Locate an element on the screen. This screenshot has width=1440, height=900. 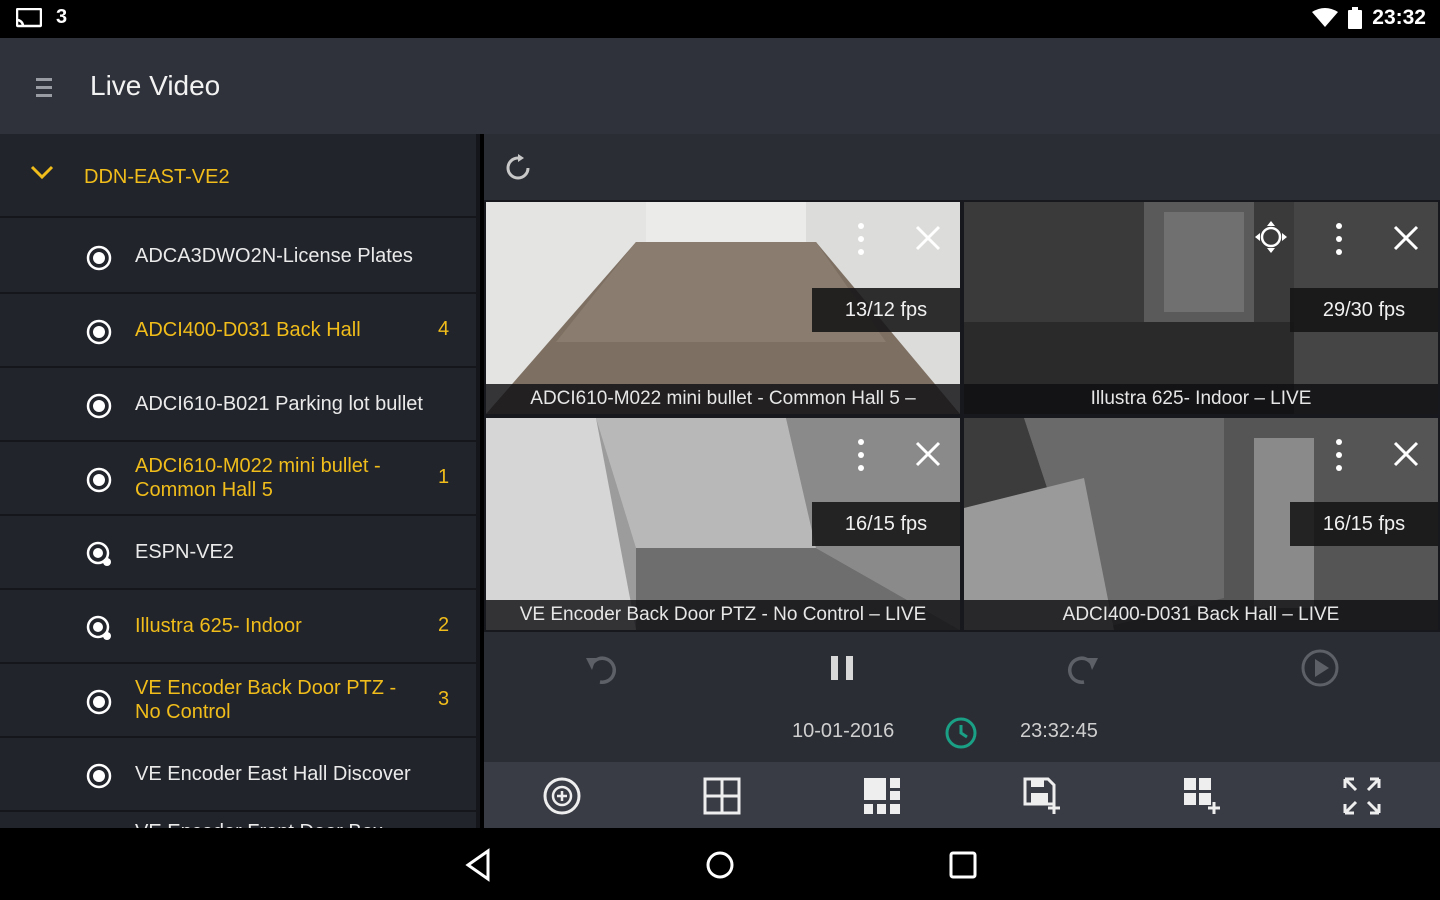
group-header: DDN-EAST-VE2 is located at coordinates (238, 176).